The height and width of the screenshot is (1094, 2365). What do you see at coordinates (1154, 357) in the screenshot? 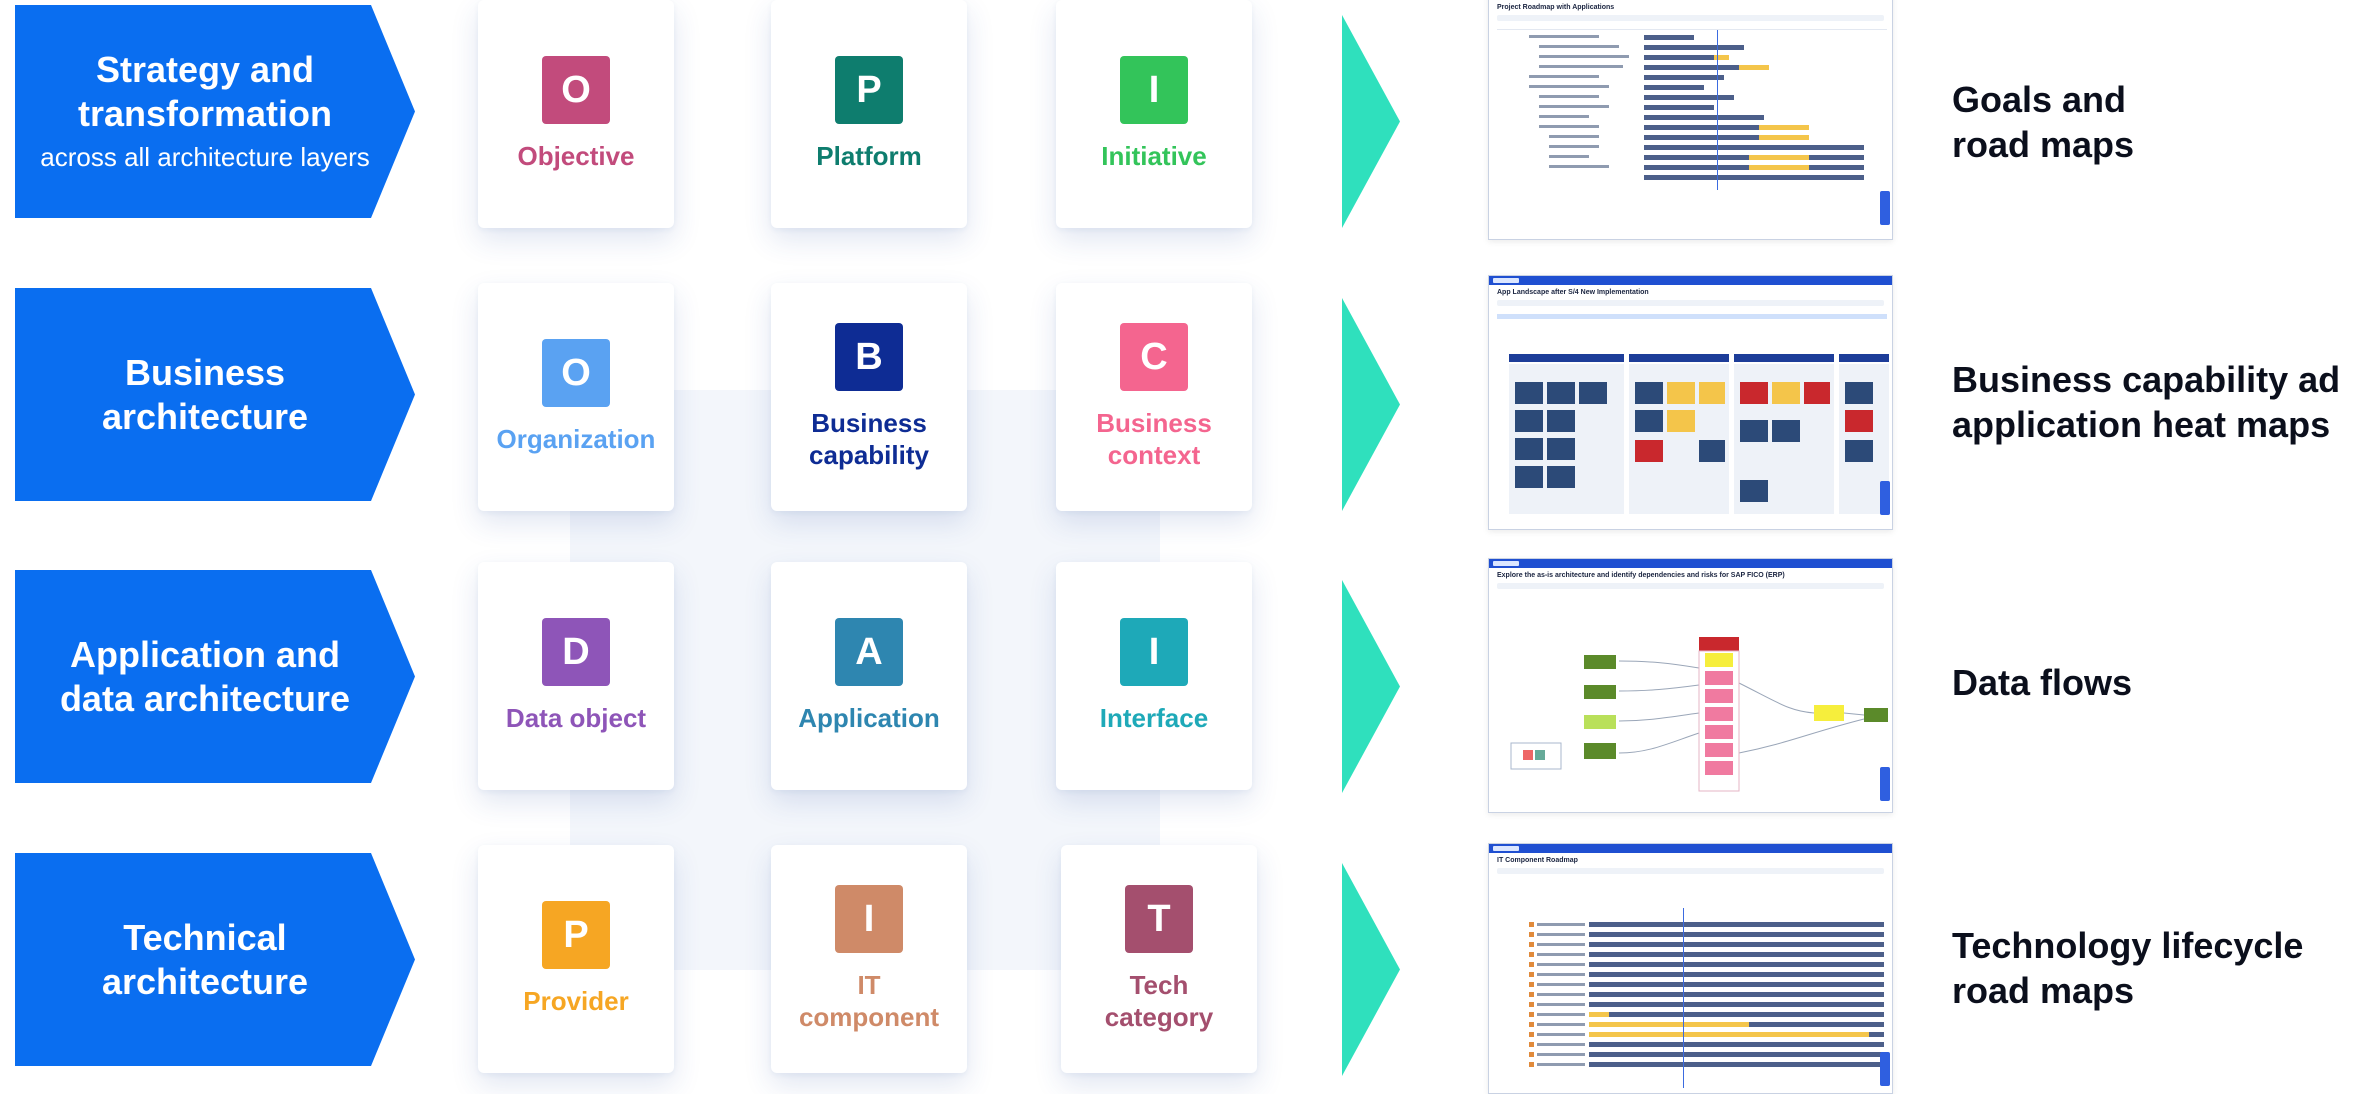
I see `business-context-icon: C` at bounding box center [1154, 357].